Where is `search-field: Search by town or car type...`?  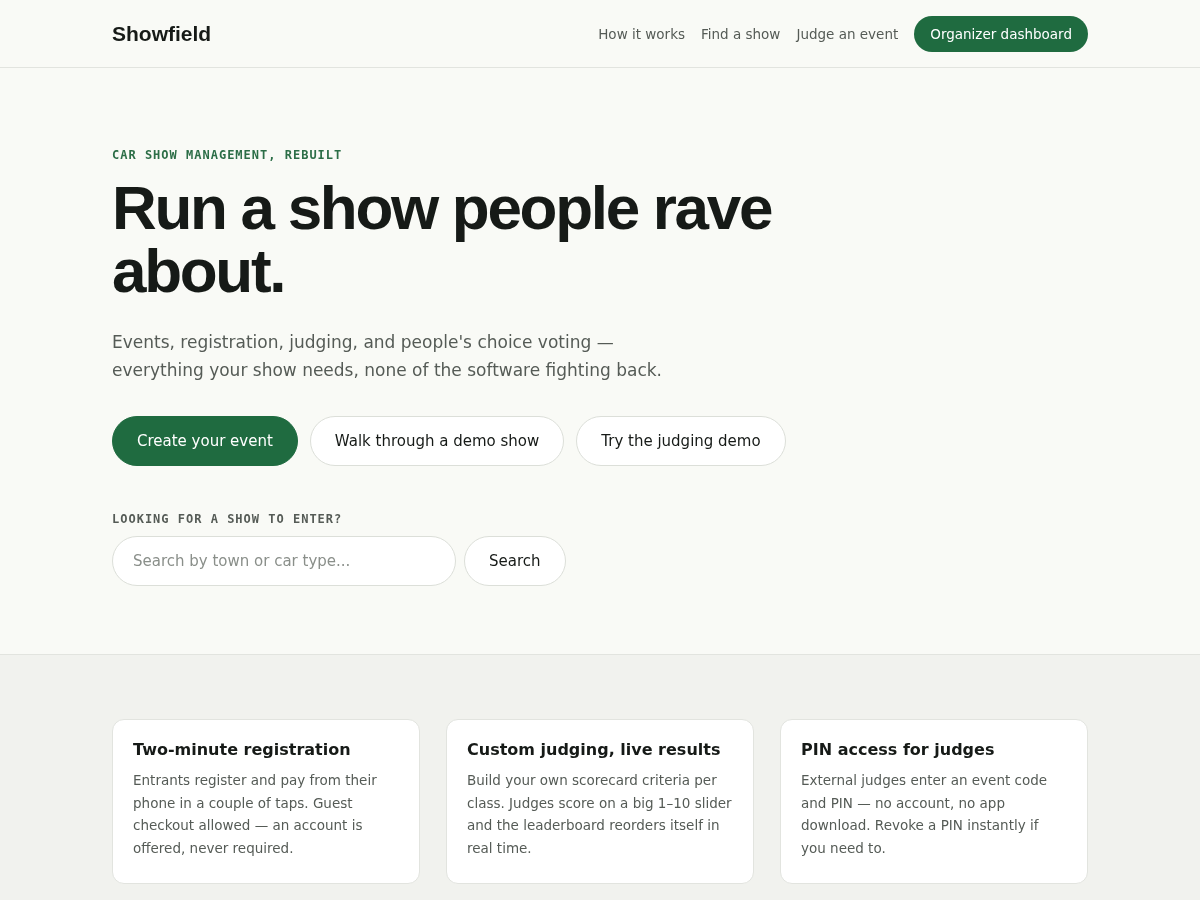
search-field: Search by town or car type... is located at coordinates (284, 561).